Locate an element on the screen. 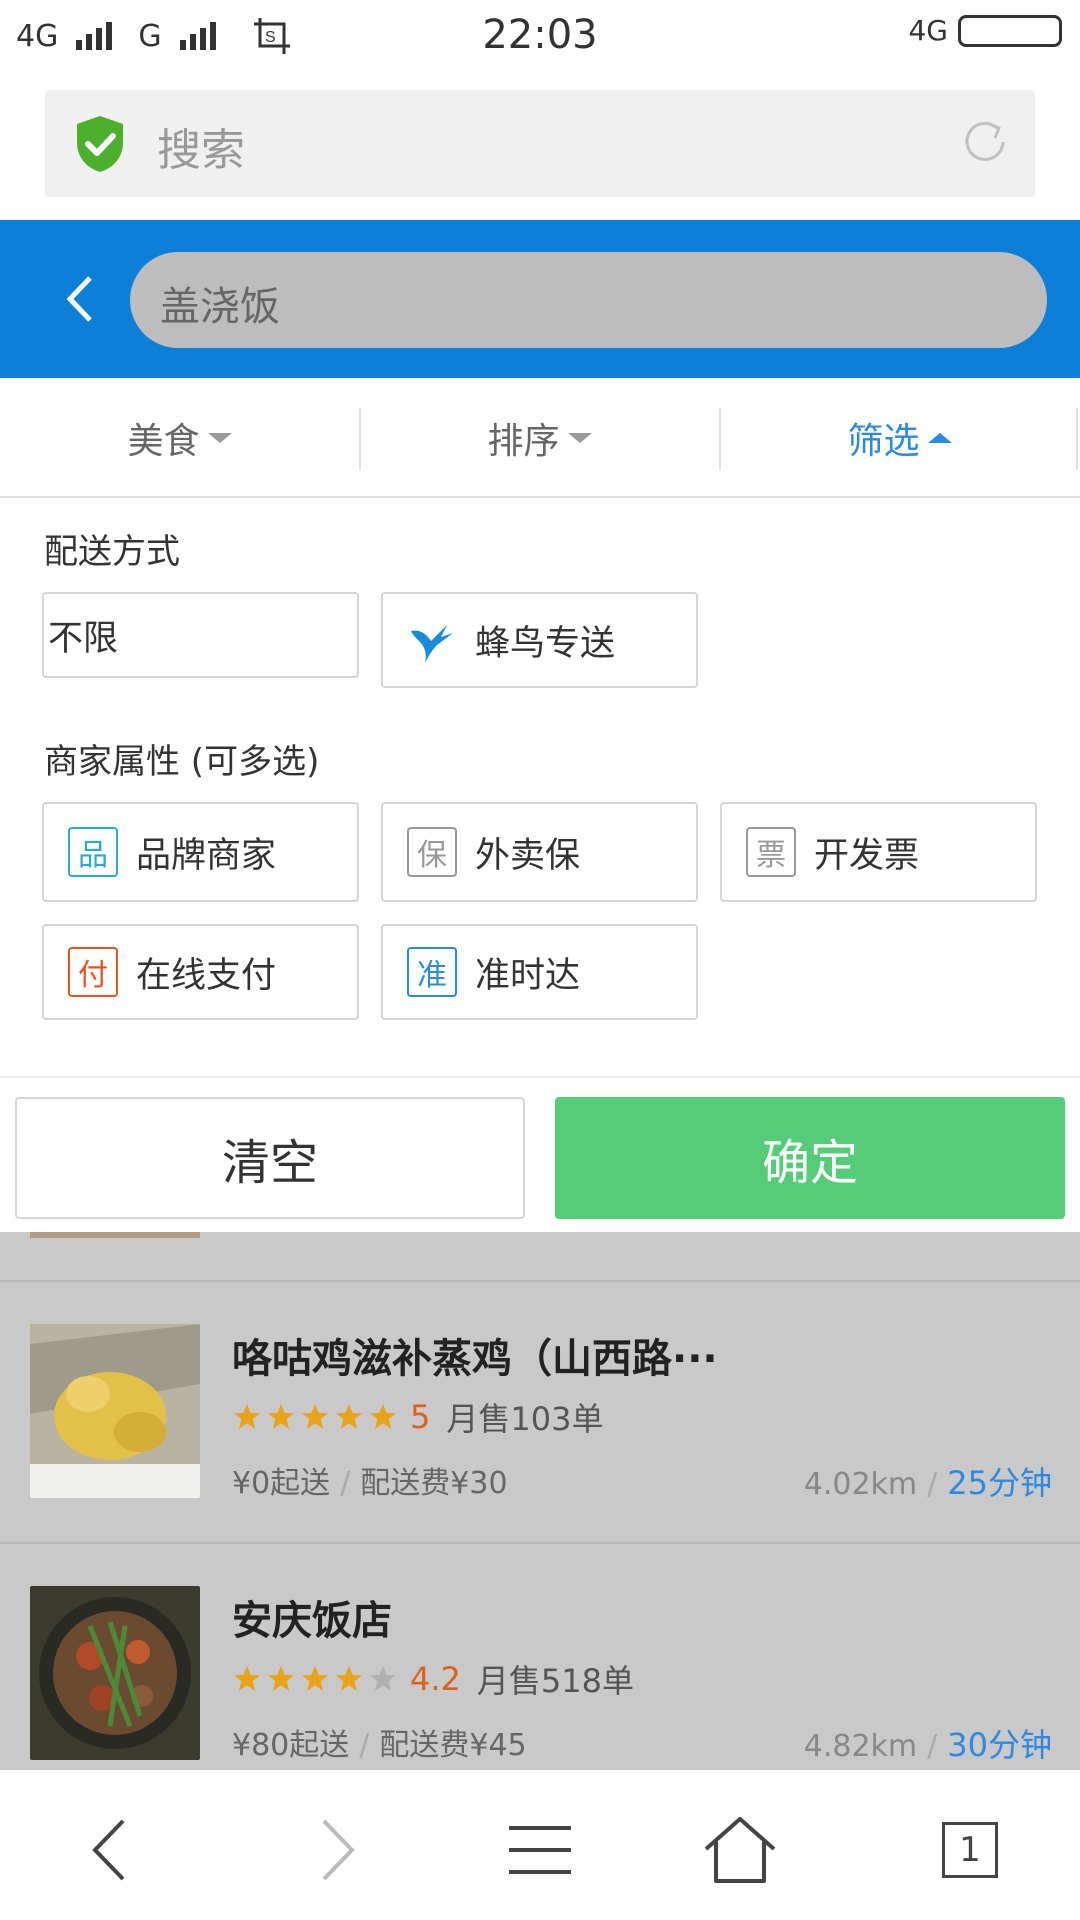  tab-sort-label: 排序 is located at coordinates (523, 441).